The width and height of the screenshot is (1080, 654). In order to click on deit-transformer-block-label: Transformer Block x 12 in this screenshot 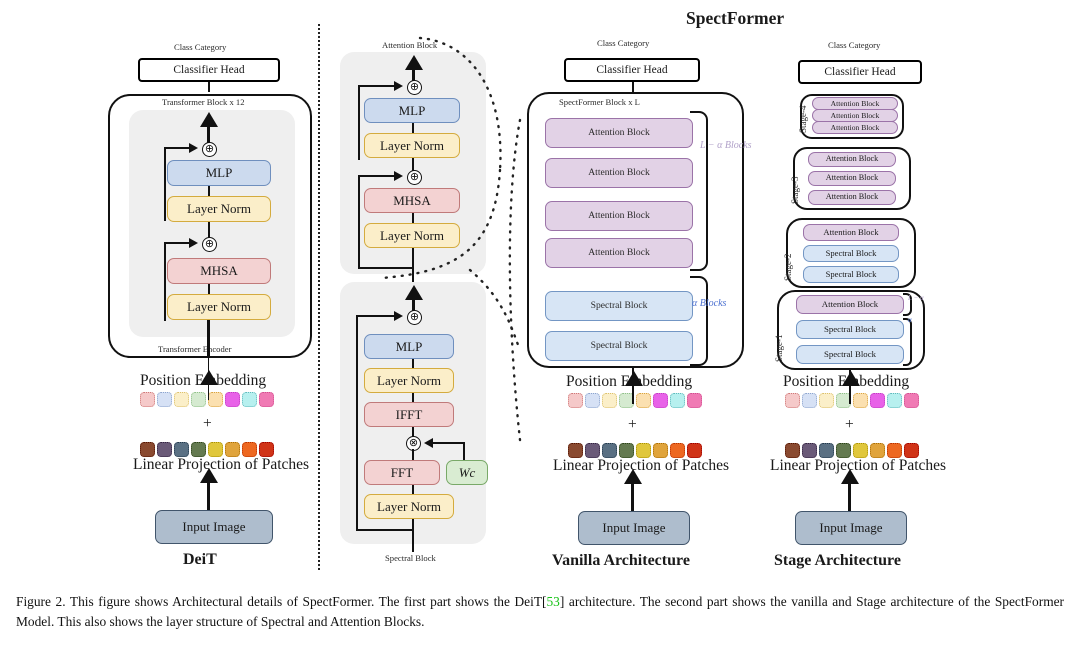, I will do `click(203, 102)`.